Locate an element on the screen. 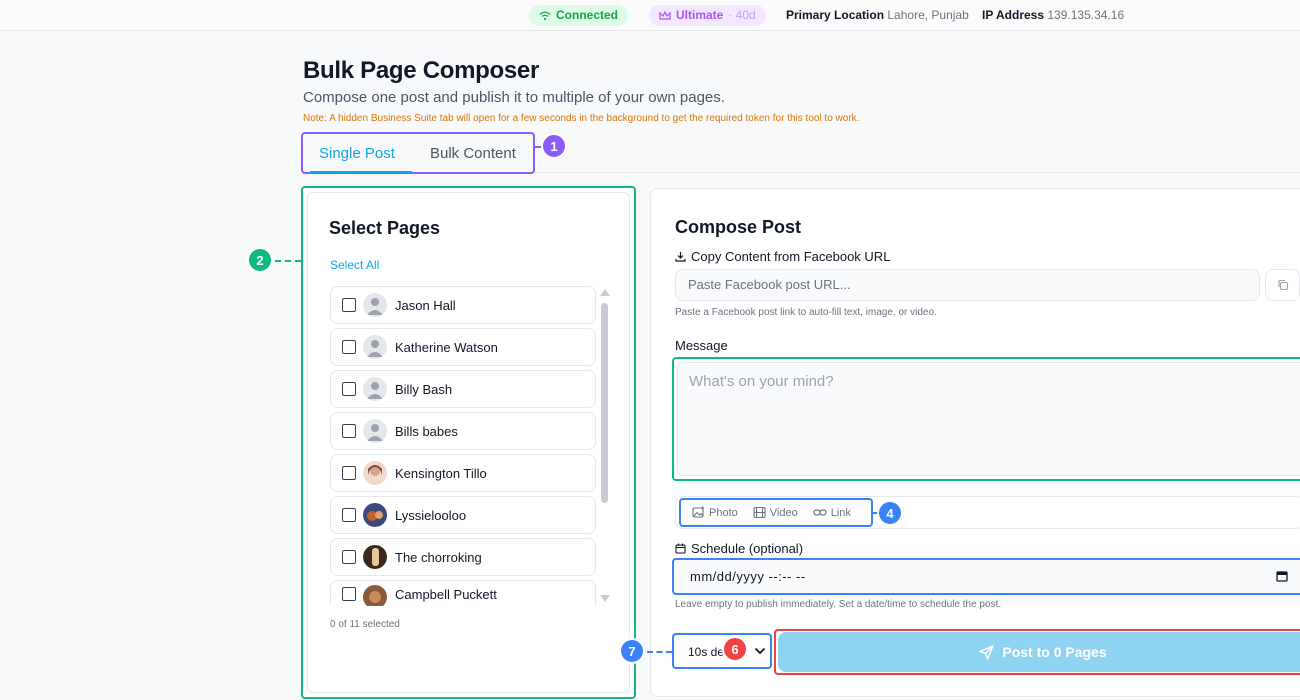 This screenshot has height=700, width=1300. film-icon is located at coordinates (759, 512).